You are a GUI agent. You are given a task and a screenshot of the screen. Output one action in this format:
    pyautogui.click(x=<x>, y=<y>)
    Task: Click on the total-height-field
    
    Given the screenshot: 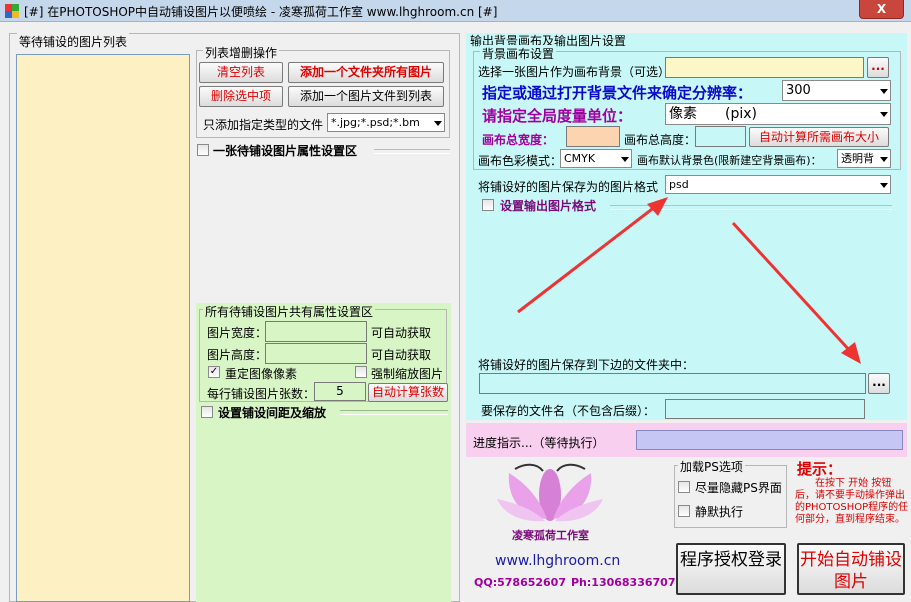 What is the action you would take?
    pyautogui.click(x=720, y=136)
    